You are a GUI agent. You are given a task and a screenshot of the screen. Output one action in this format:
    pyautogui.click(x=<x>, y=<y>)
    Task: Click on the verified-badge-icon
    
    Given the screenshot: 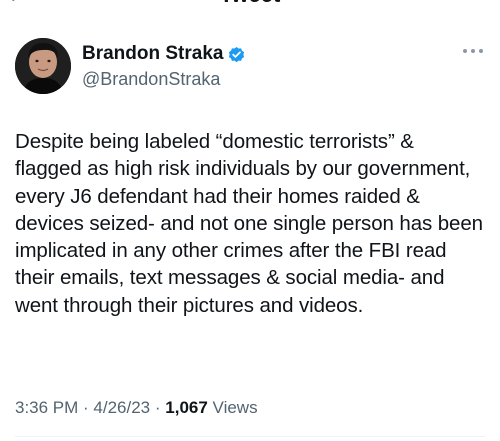 What is the action you would take?
    pyautogui.click(x=237, y=54)
    